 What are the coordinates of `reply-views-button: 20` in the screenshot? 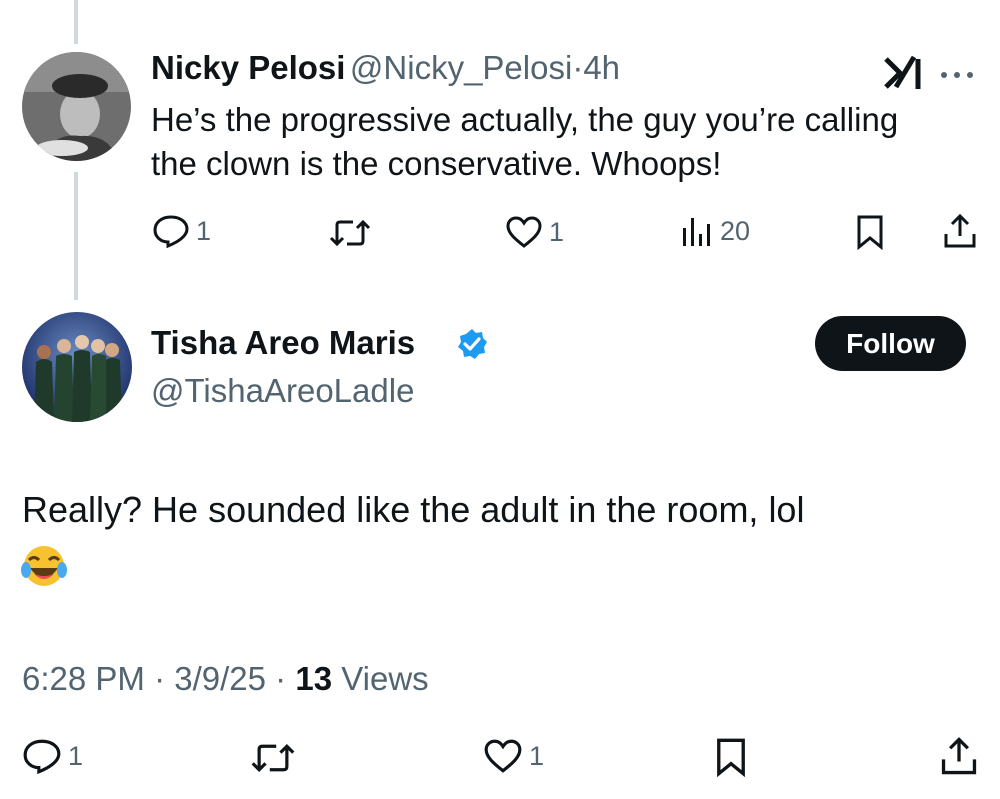 It's located at (715, 231).